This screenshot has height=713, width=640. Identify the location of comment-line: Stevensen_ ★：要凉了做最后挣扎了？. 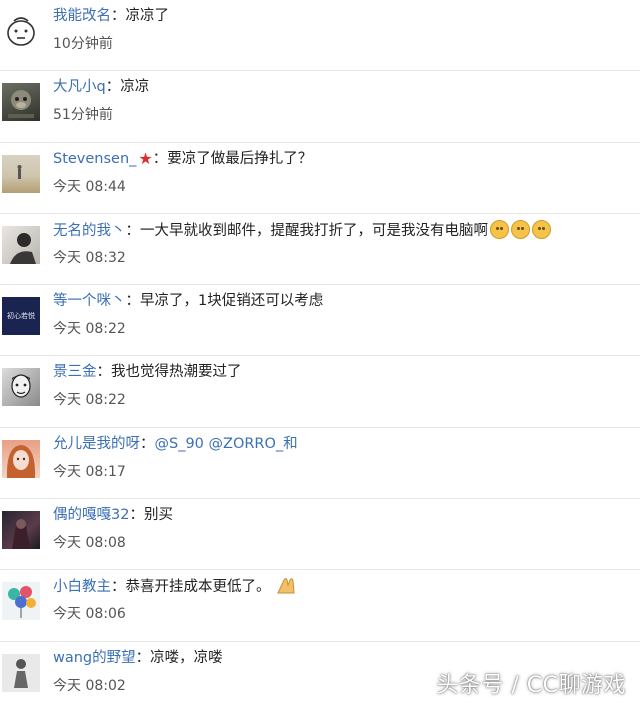
(182, 159).